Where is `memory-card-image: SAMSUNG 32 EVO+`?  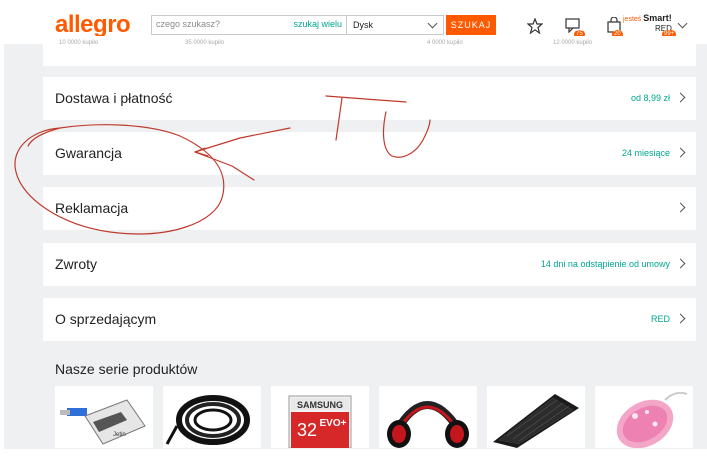 memory-card-image: SAMSUNG 32 EVO+ is located at coordinates (320, 421).